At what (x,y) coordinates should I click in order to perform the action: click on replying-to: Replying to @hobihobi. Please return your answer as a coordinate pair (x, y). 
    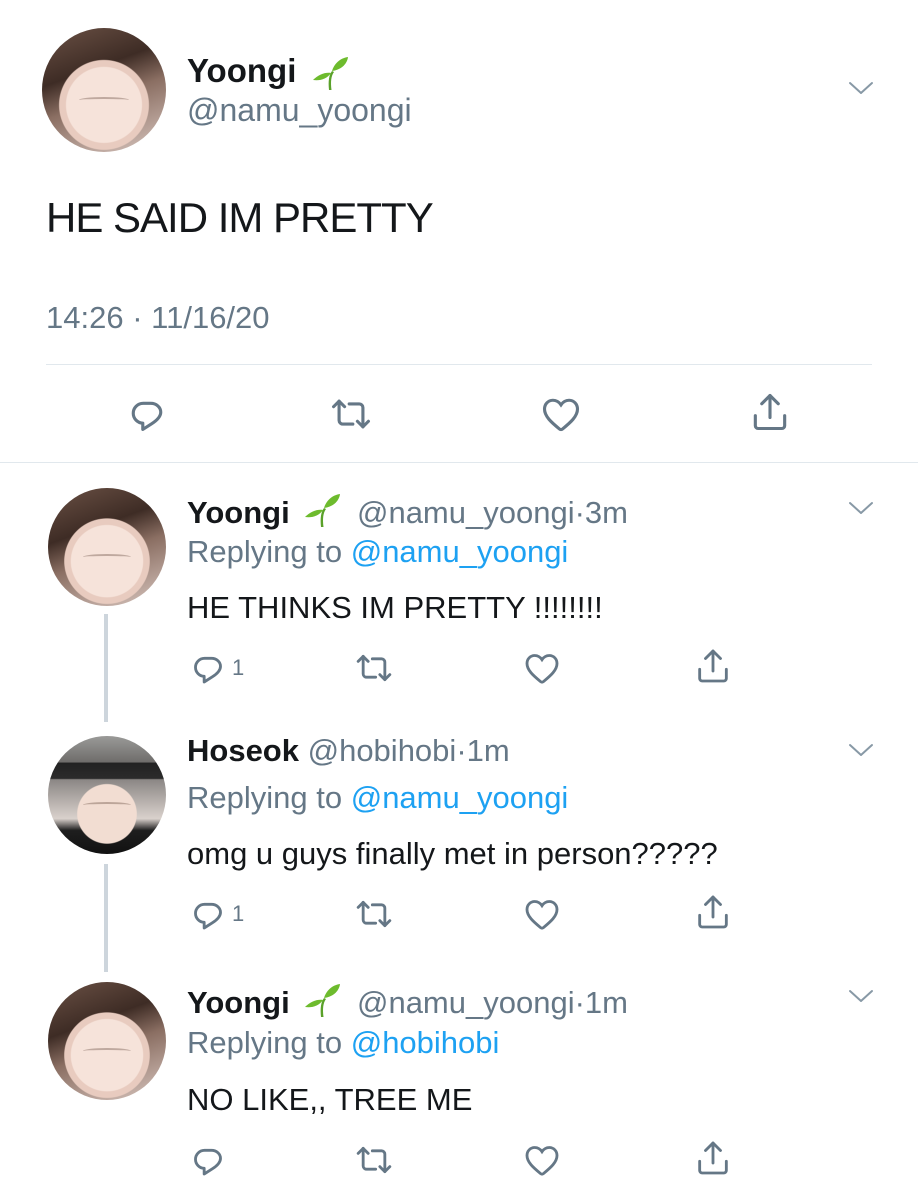
    Looking at the image, I should click on (343, 1043).